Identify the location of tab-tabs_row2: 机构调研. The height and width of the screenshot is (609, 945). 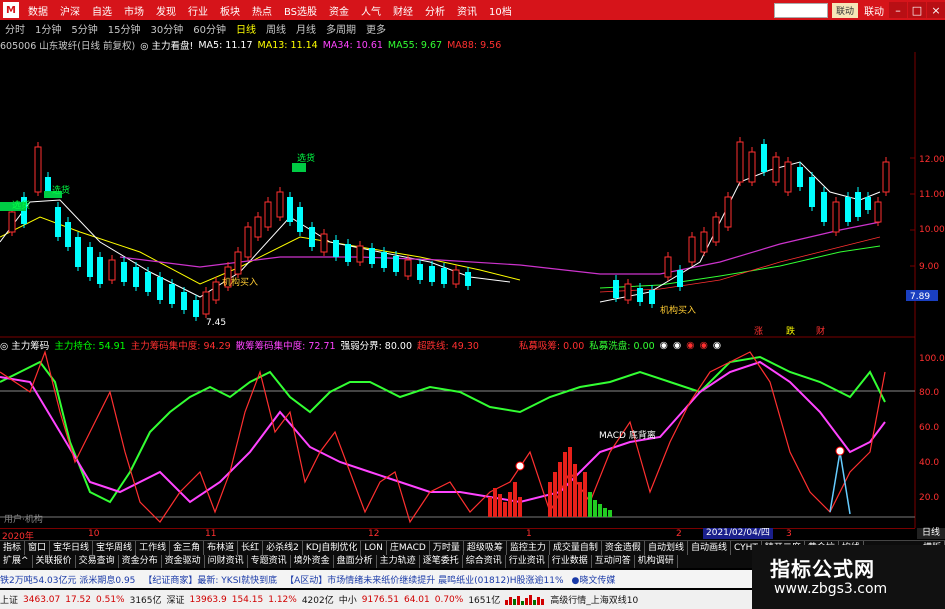
(656, 561).